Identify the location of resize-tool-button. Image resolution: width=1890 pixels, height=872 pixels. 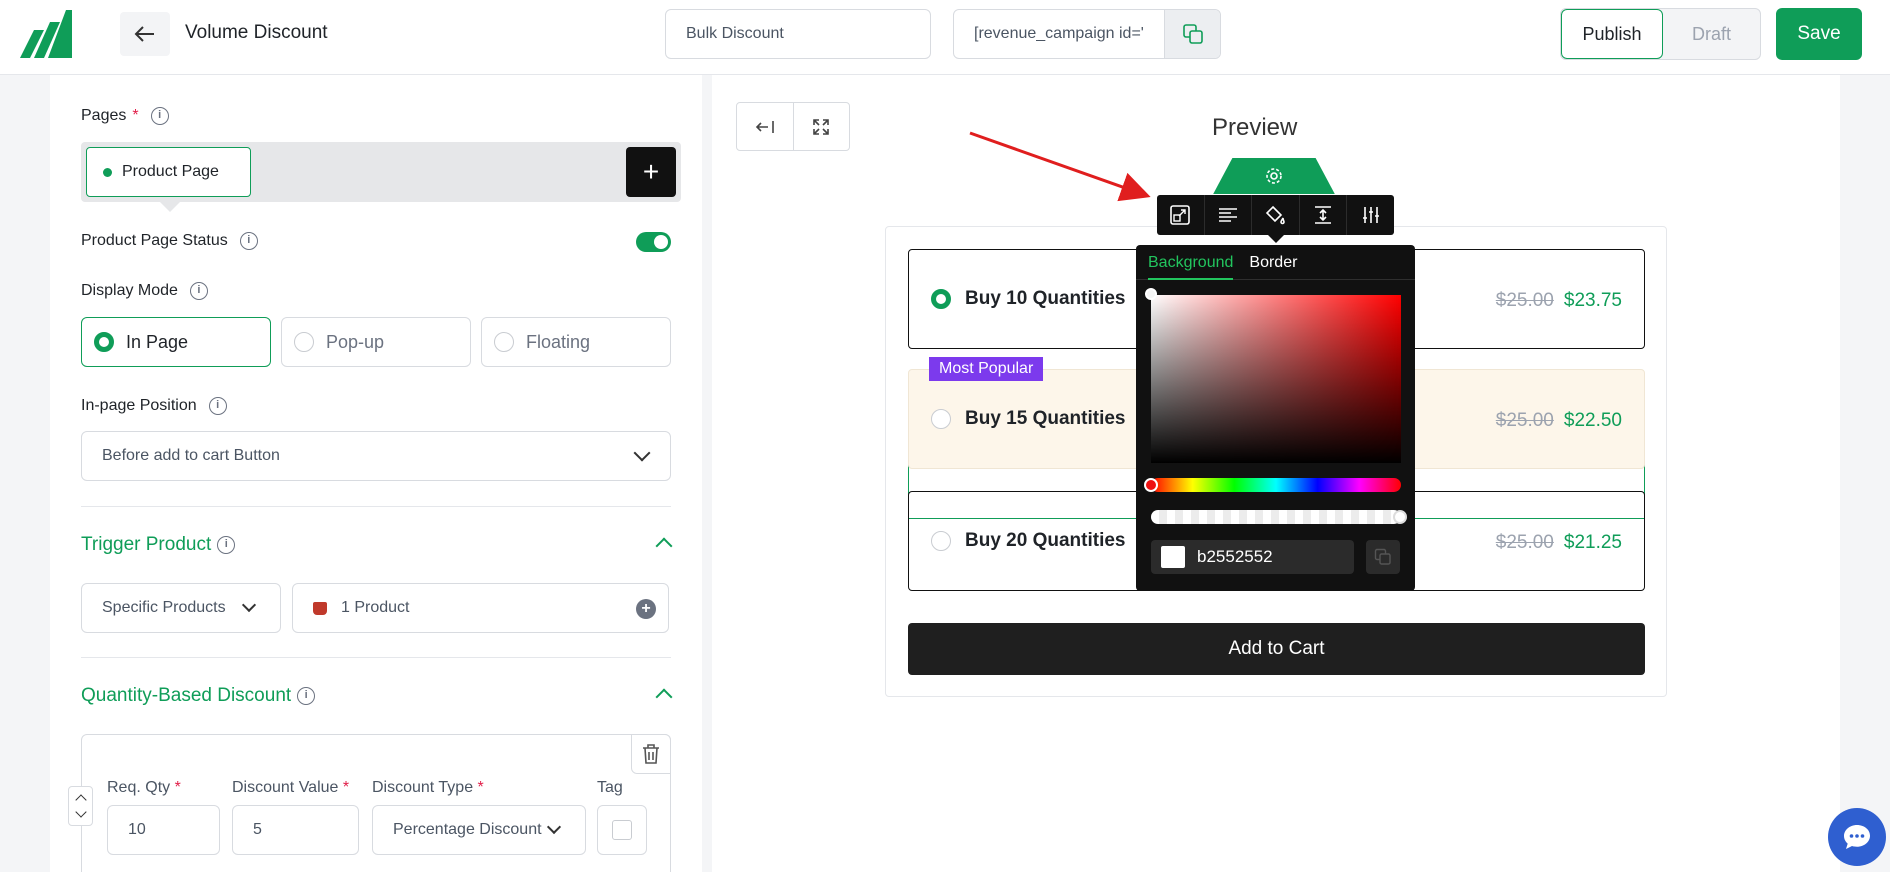
(1181, 215).